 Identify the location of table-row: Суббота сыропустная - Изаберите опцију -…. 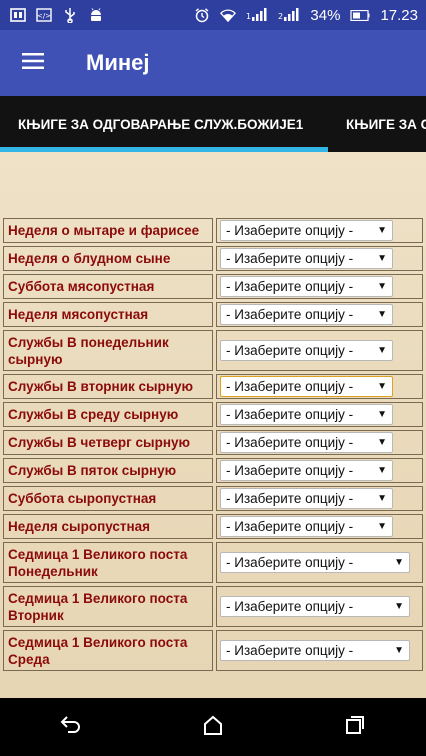
(213, 498).